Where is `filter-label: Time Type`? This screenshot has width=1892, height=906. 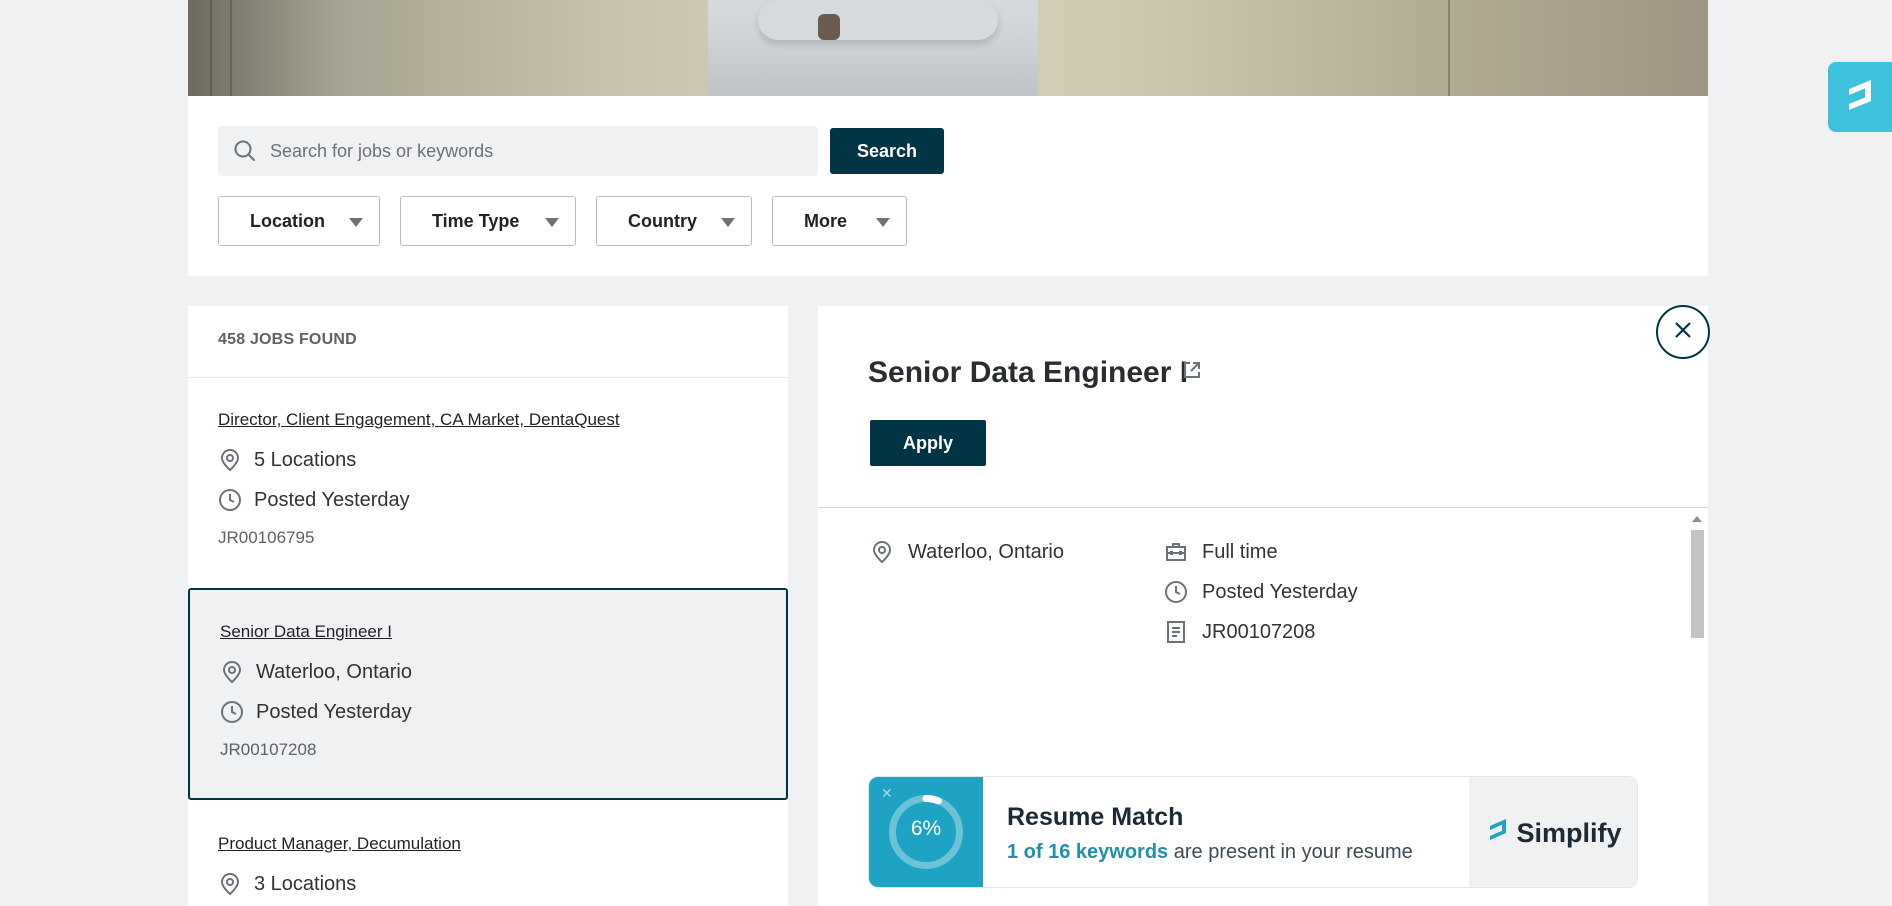 filter-label: Time Type is located at coordinates (476, 220).